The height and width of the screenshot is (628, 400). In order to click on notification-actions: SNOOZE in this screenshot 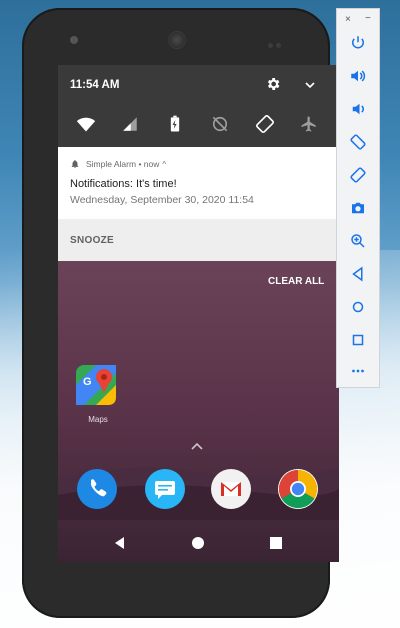, I will do `click(198, 240)`.